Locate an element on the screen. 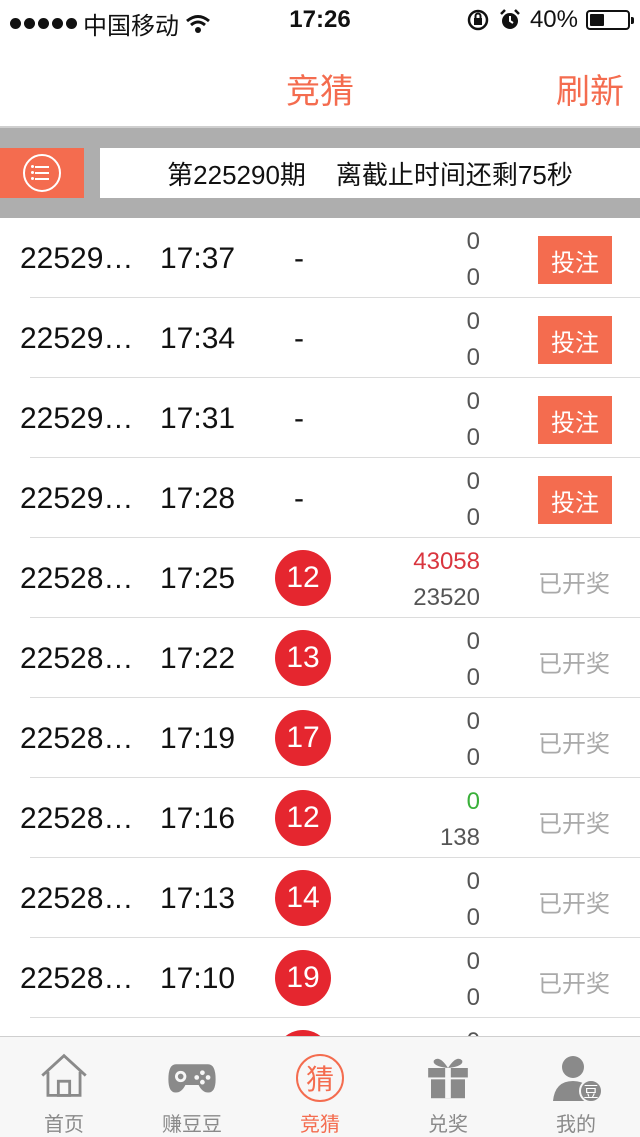 The image size is (640, 1137). table-row: 22528… 17:10 19 0 0 已开奖 is located at coordinates (320, 978).